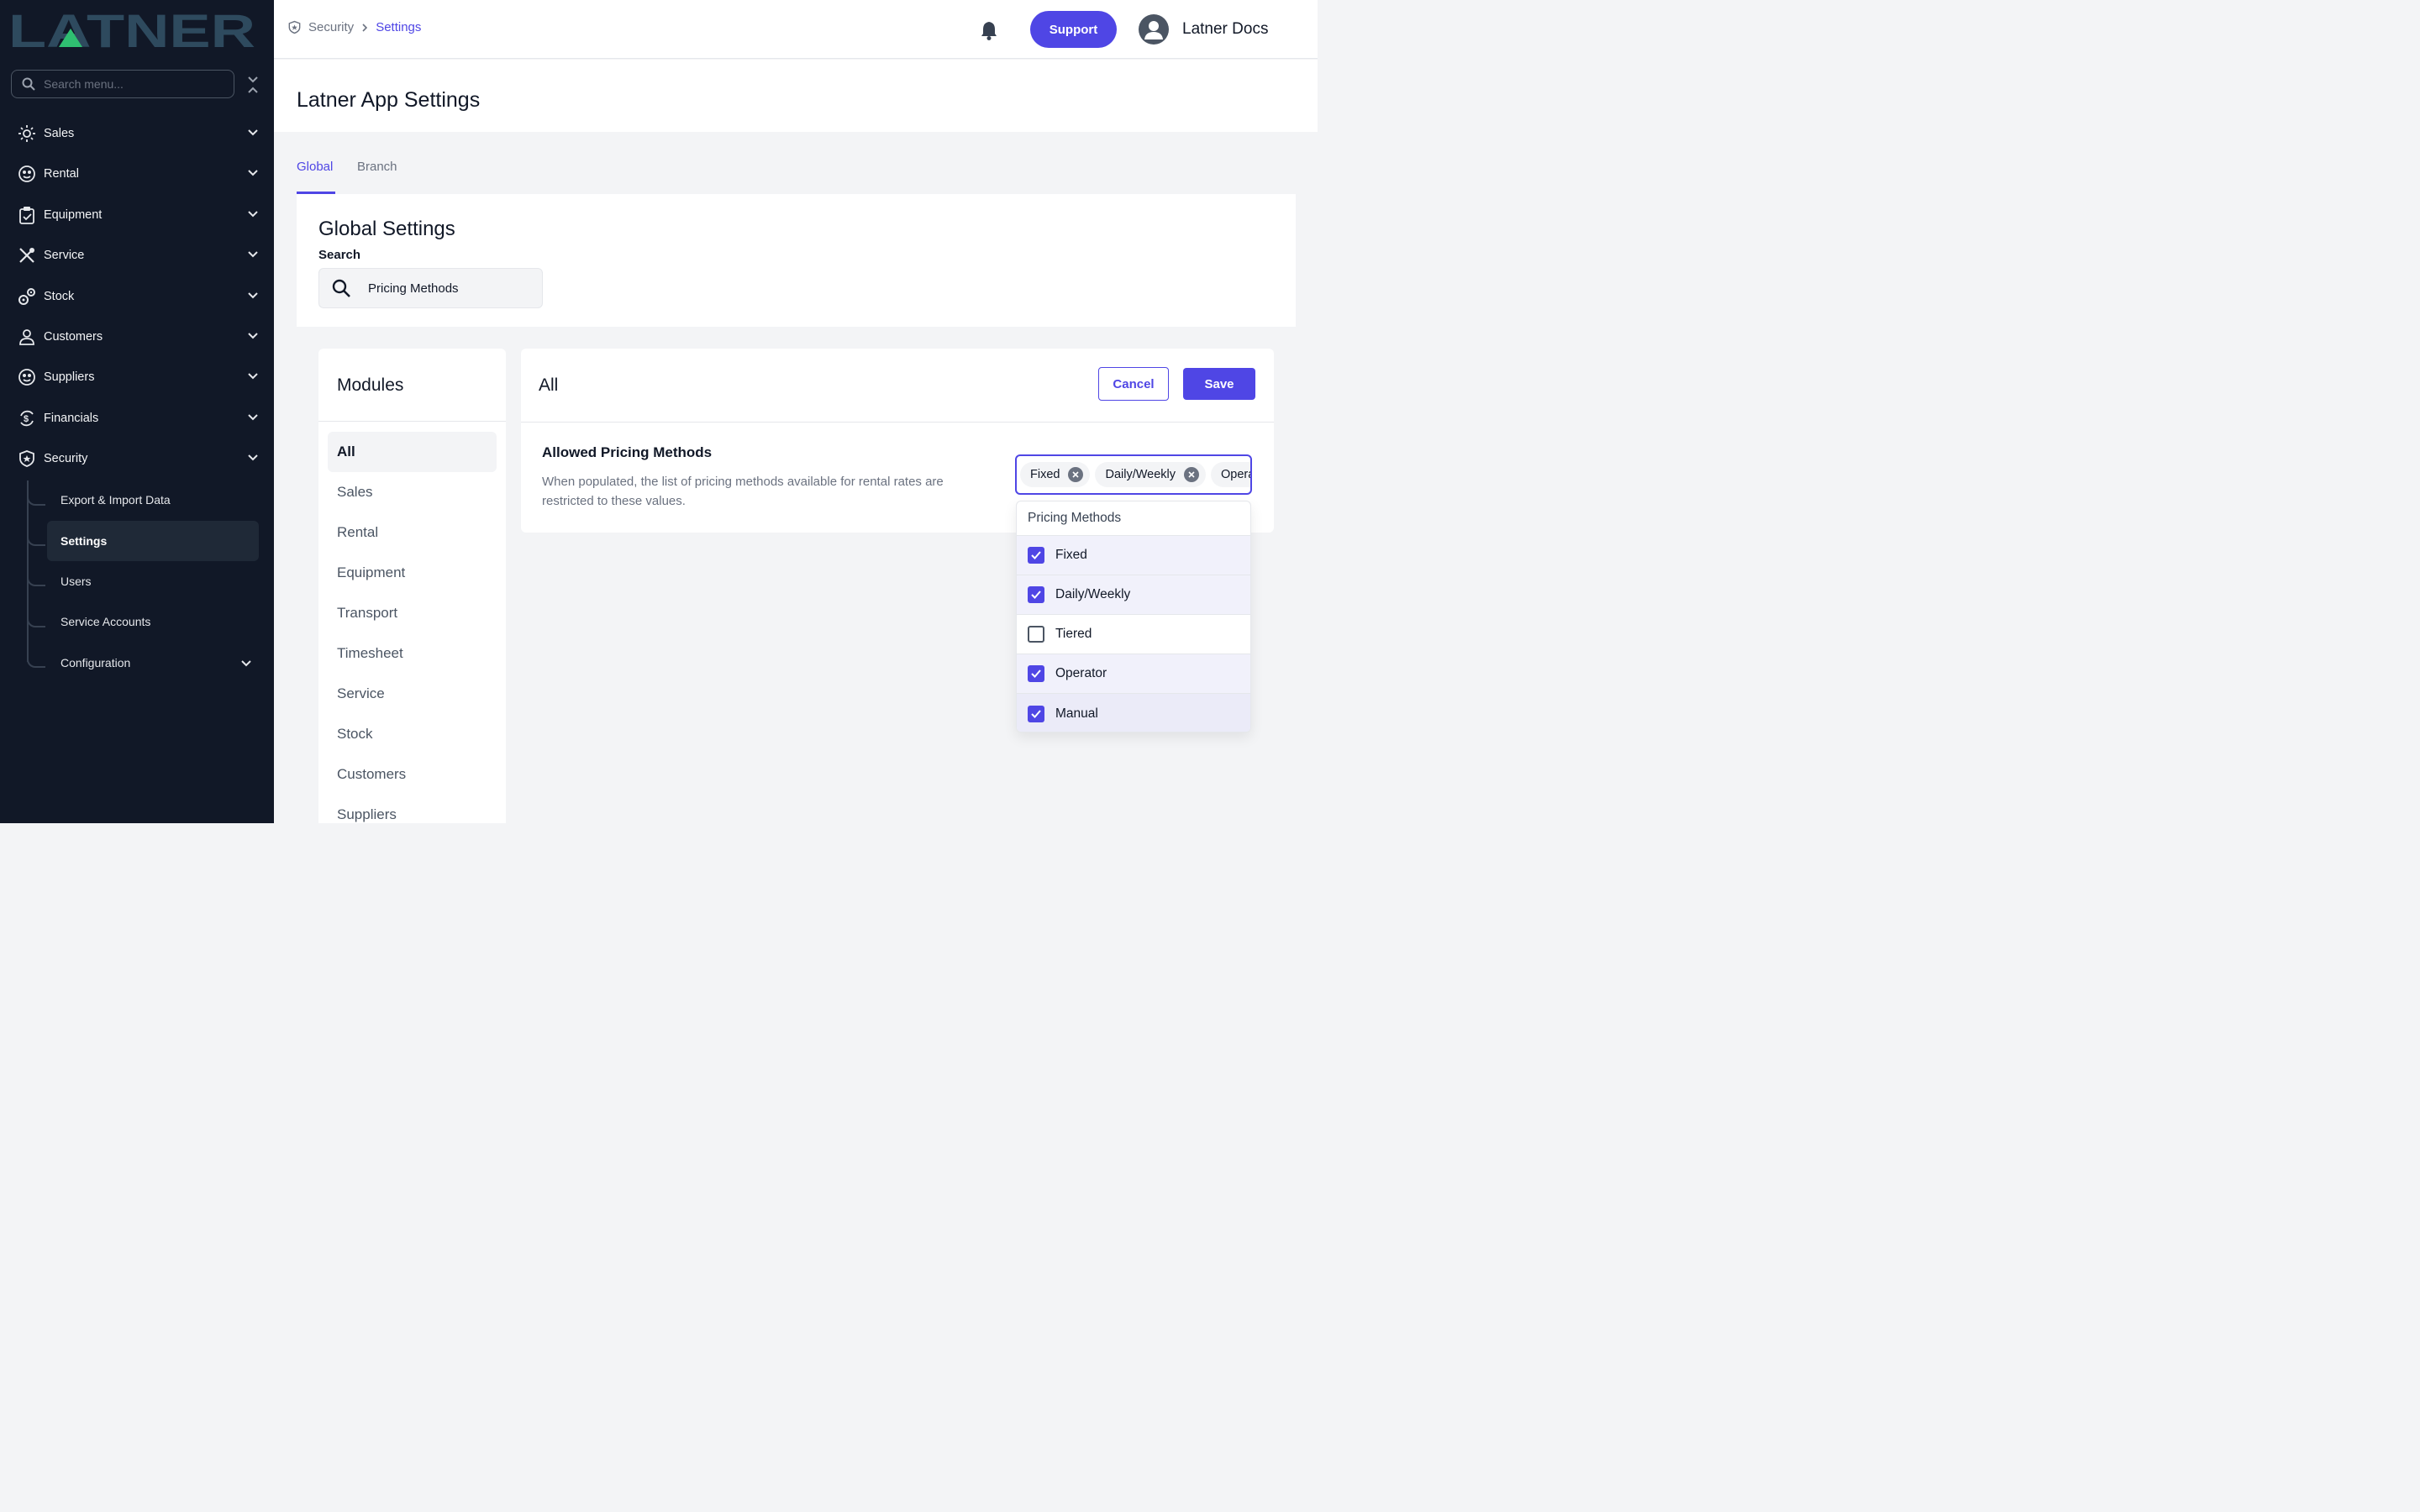  Describe the element at coordinates (796, 260) in the screenshot. I see `global-settings-panel: Global Settings Search Pricing Methods` at that location.